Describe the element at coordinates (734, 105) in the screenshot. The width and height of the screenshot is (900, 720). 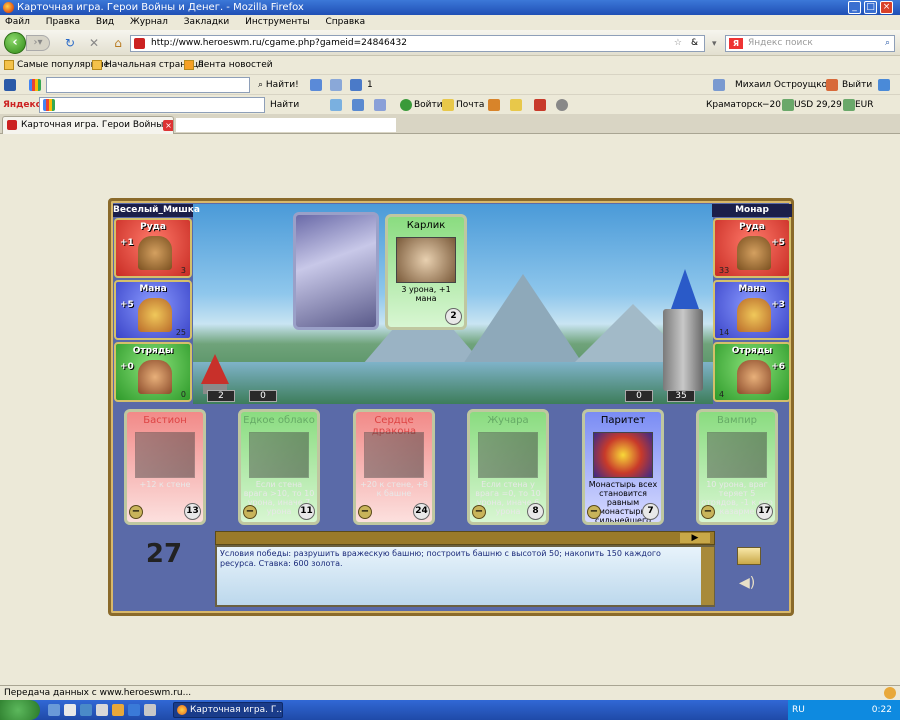
I see `city-label: Краматорск` at that location.